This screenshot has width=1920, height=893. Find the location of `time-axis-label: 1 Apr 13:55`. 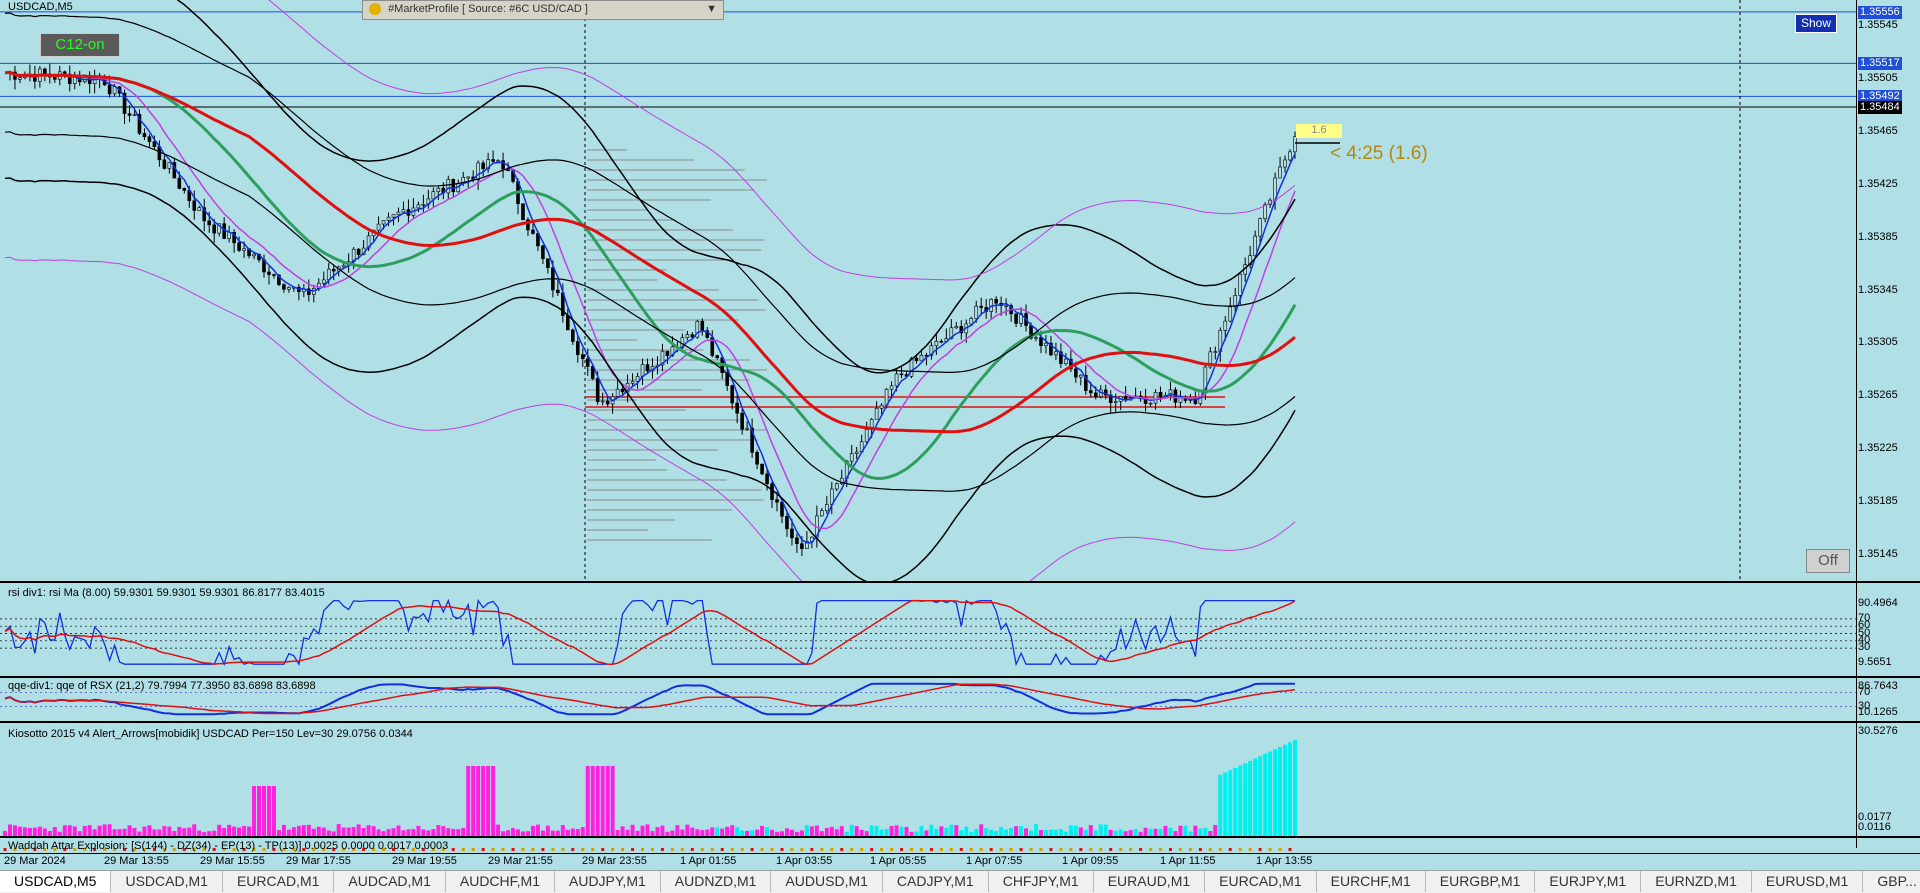

time-axis-label: 1 Apr 13:55 is located at coordinates (1284, 861).